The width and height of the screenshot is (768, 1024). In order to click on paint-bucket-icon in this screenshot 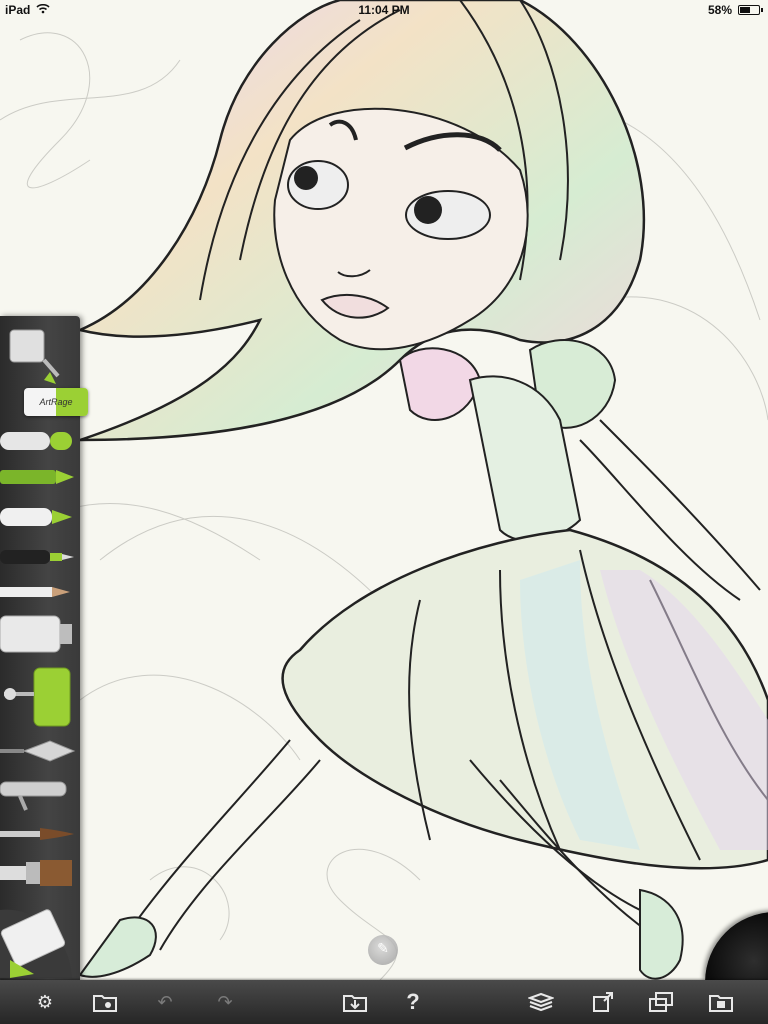, I will do `click(39, 353)`.